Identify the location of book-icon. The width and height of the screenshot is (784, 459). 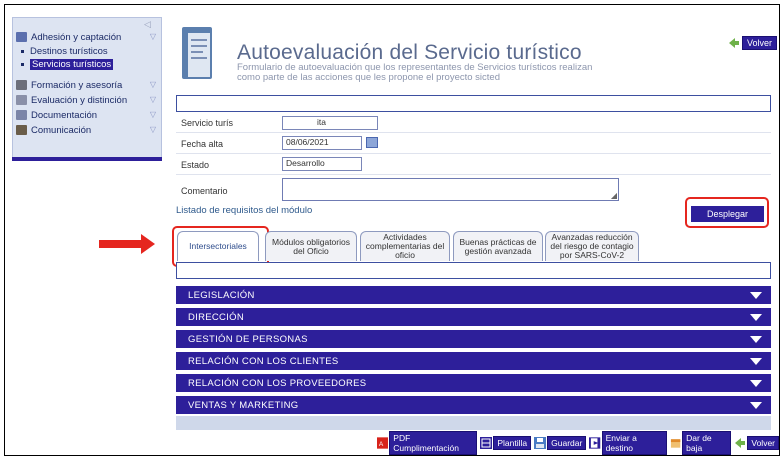
(21, 85).